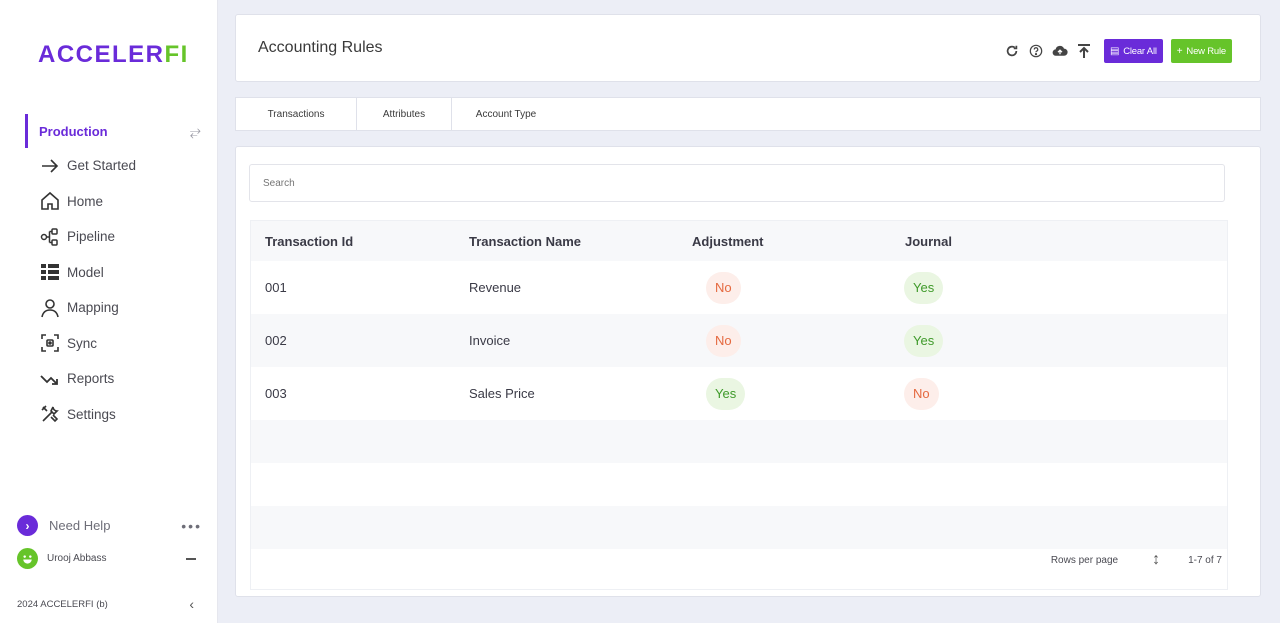 The width and height of the screenshot is (1280, 623). Describe the element at coordinates (191, 604) in the screenshot. I see `chevron-left-icon: ‹` at that location.